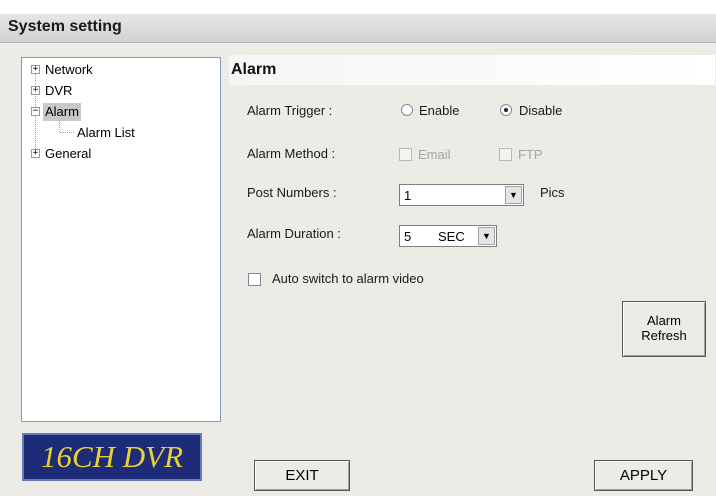 The height and width of the screenshot is (496, 716). I want to click on tree-item-label: DVR, so click(59, 90).